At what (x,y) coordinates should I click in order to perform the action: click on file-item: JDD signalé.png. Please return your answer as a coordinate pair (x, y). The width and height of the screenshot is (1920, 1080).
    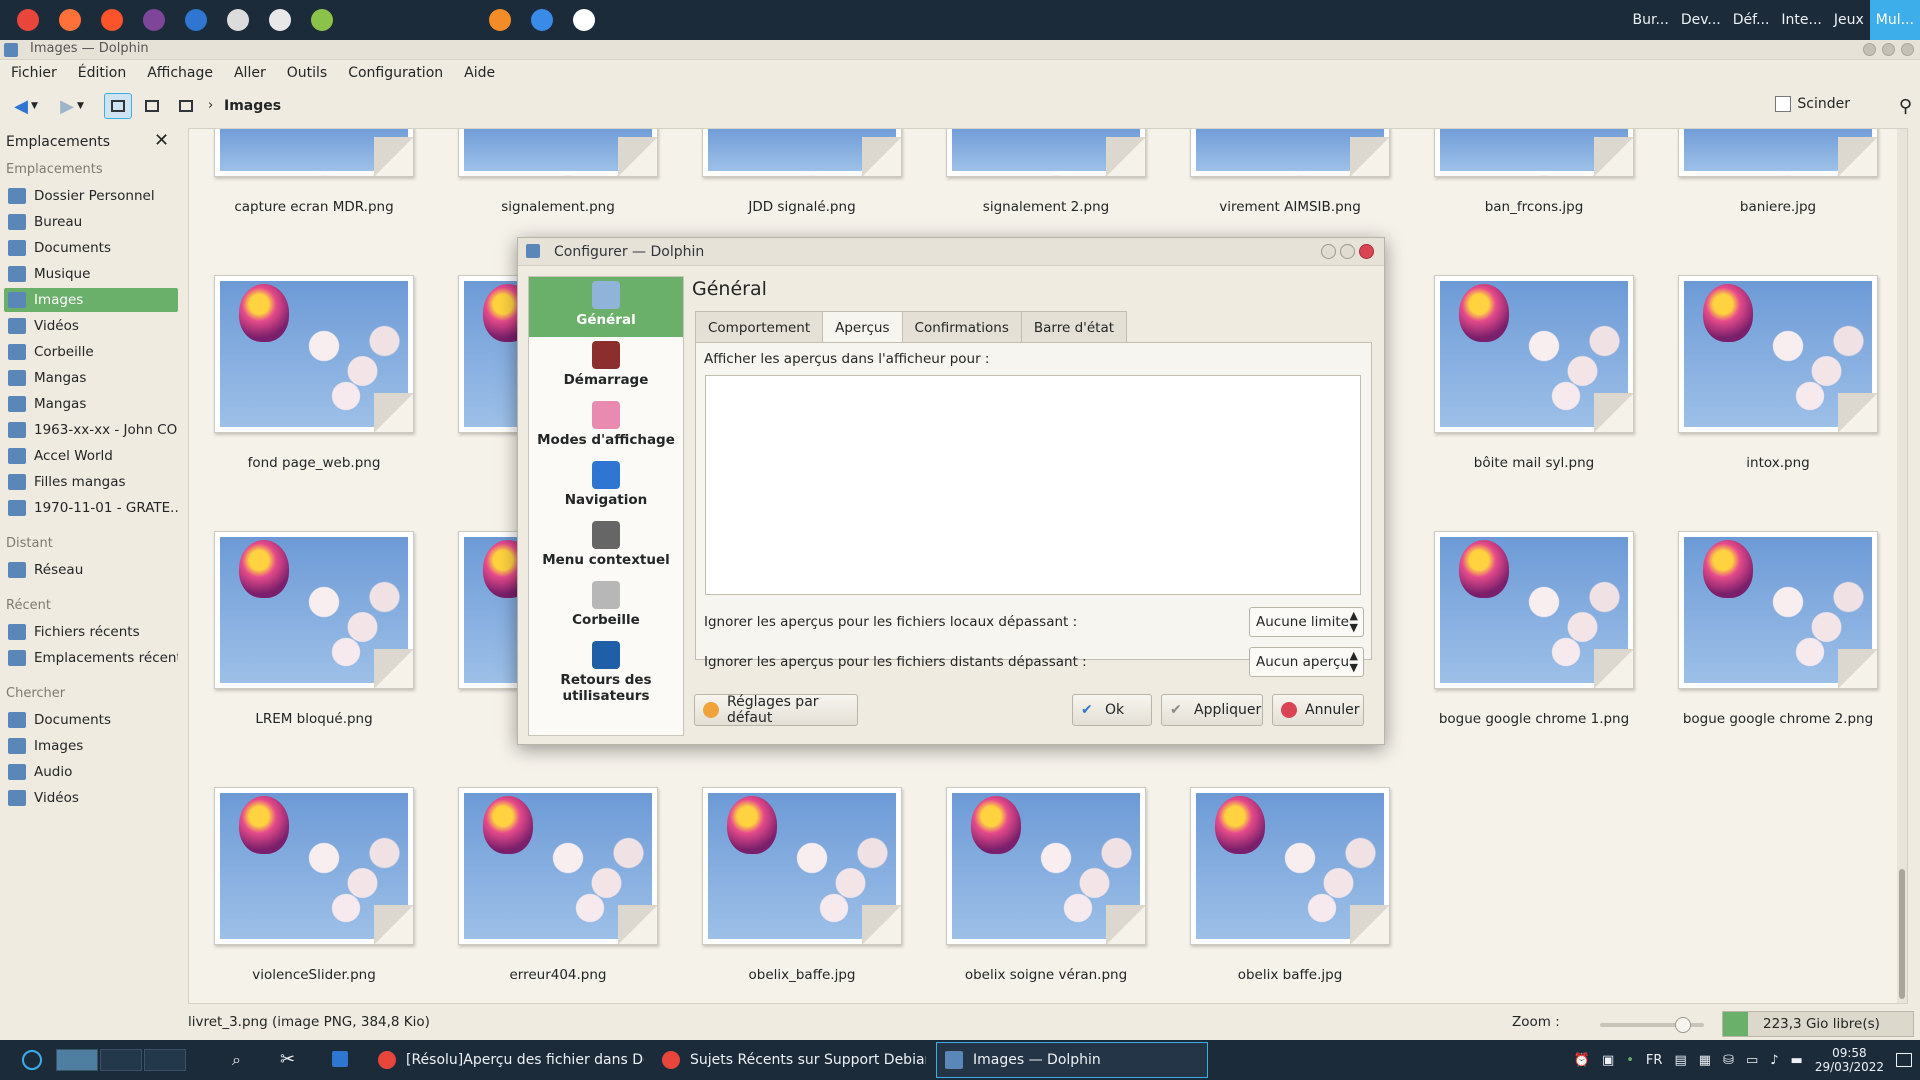
    Looking at the image, I should click on (802, 172).